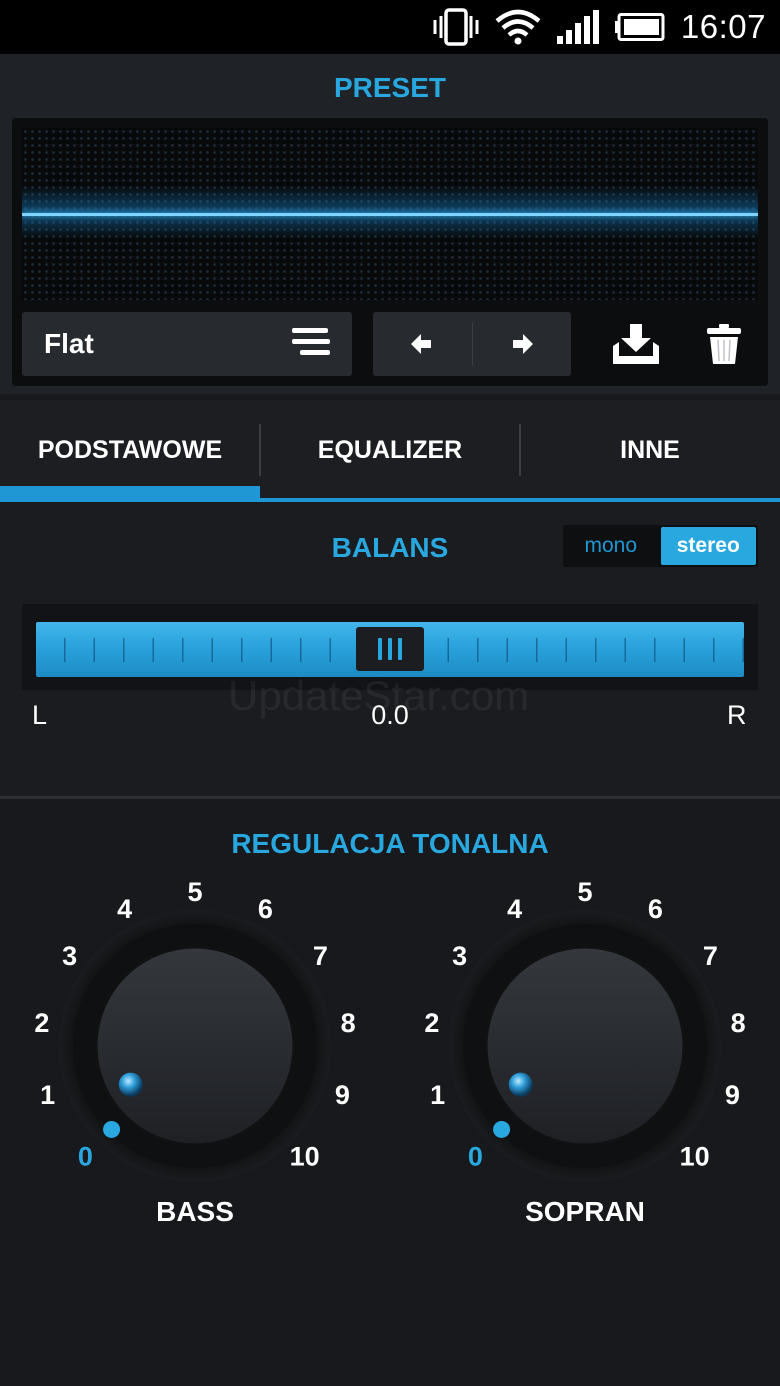  I want to click on previous-preset-button, so click(422, 344).